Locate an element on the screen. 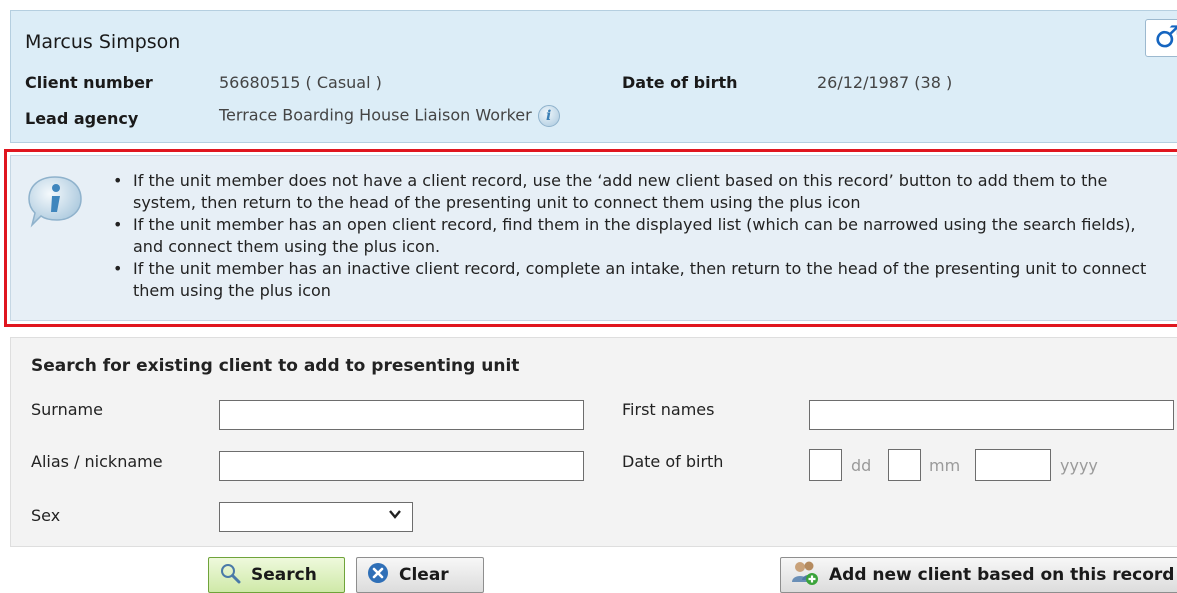  add-people-icon is located at coordinates (805, 575).